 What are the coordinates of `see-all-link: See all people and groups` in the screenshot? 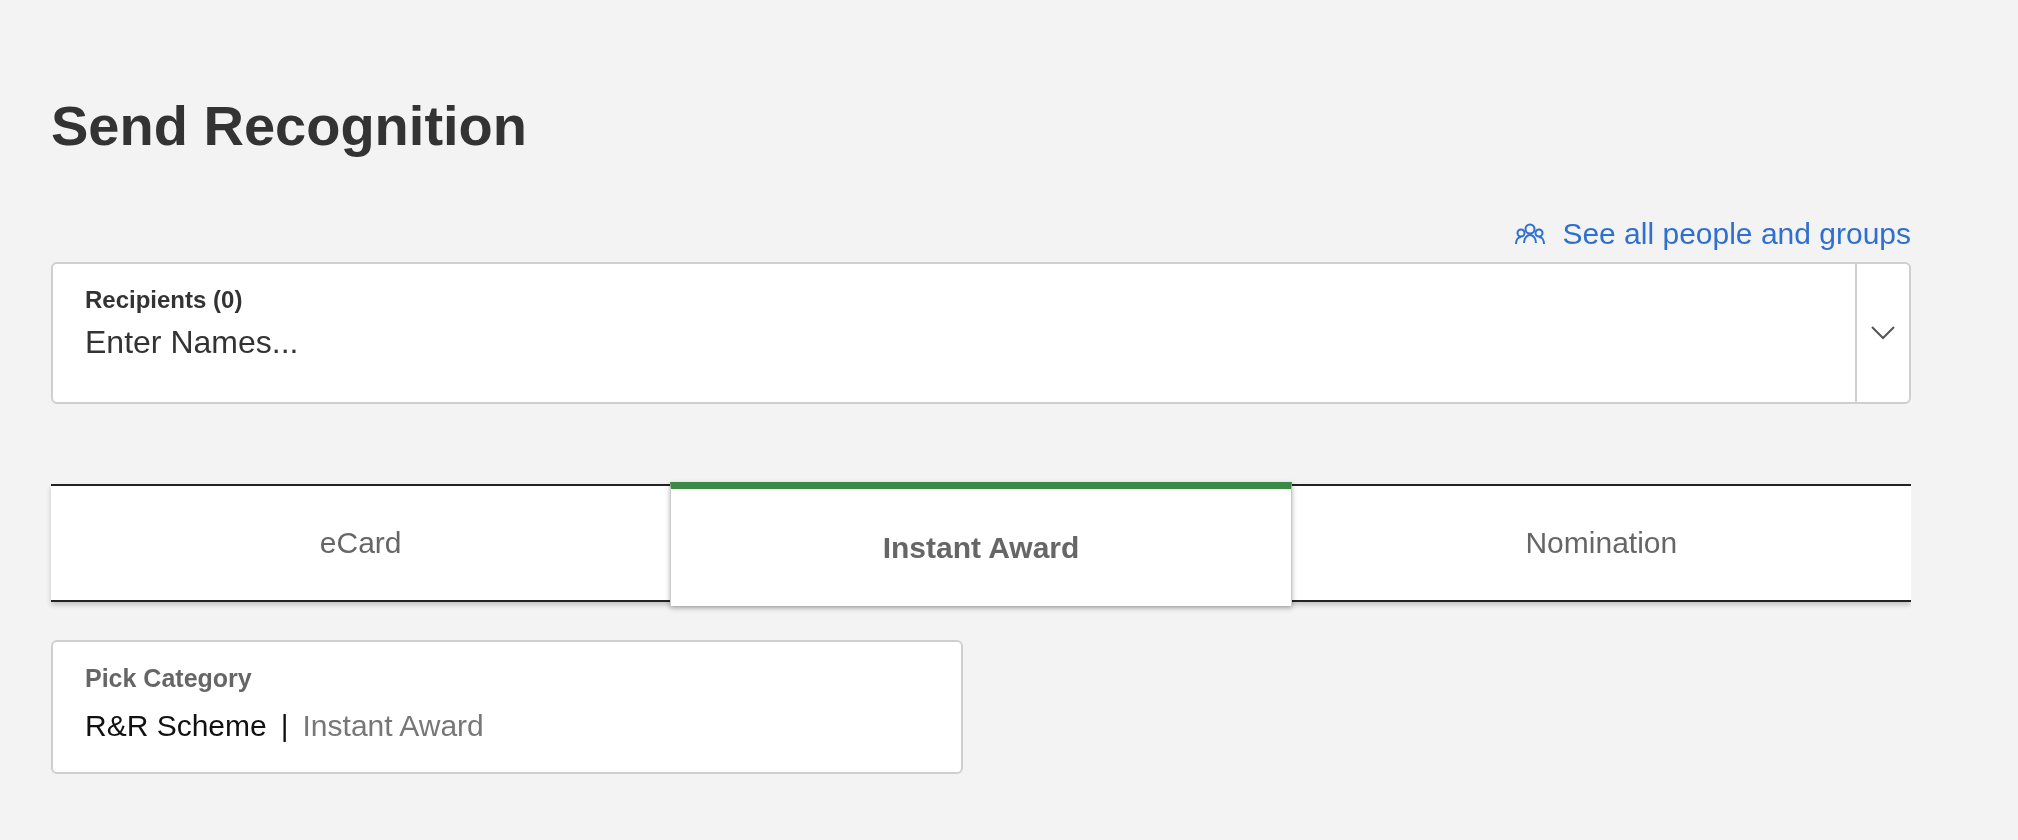 It's located at (1712, 234).